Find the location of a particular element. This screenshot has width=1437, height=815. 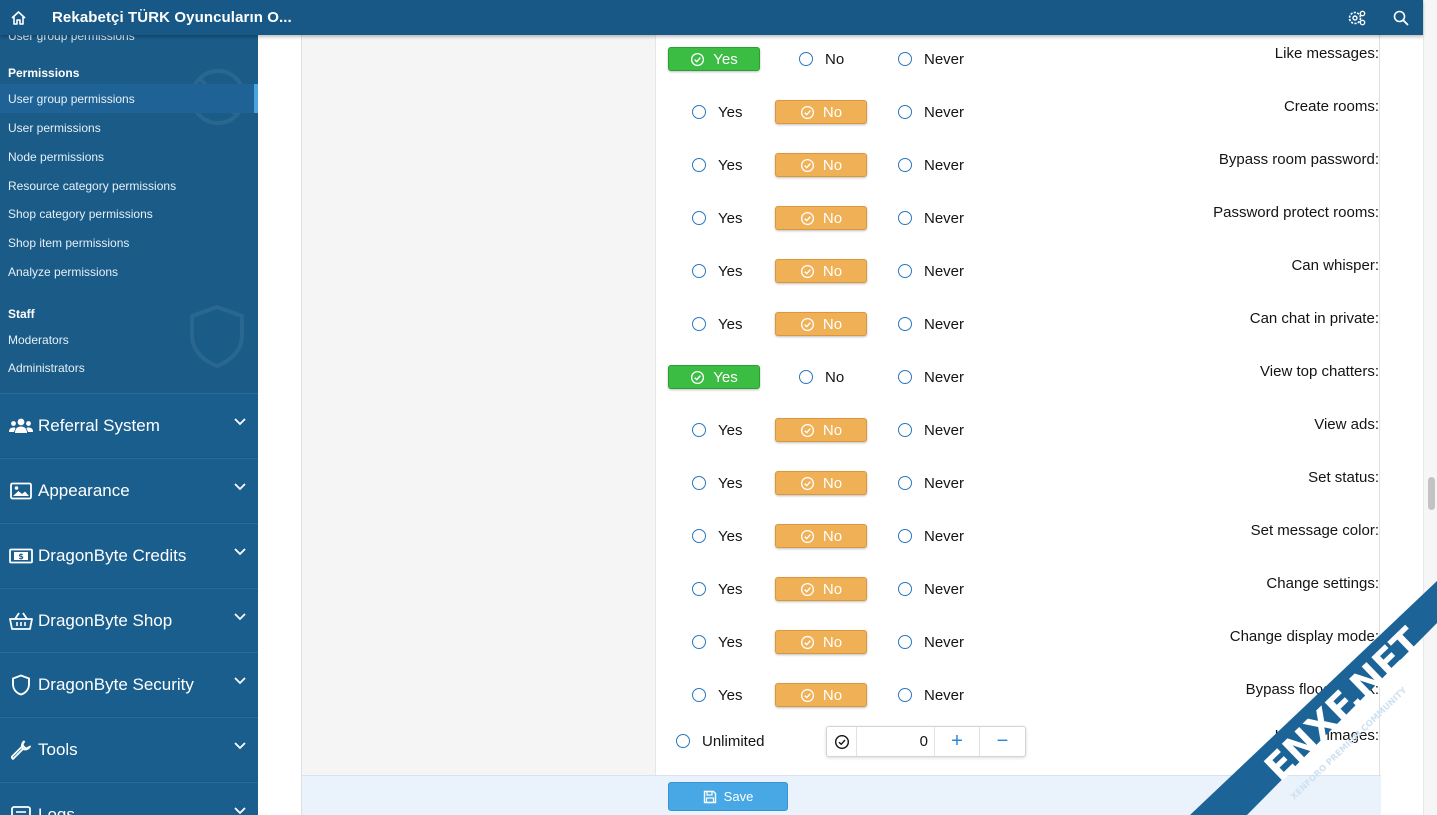

scrollbar-thumb is located at coordinates (1431, 493).